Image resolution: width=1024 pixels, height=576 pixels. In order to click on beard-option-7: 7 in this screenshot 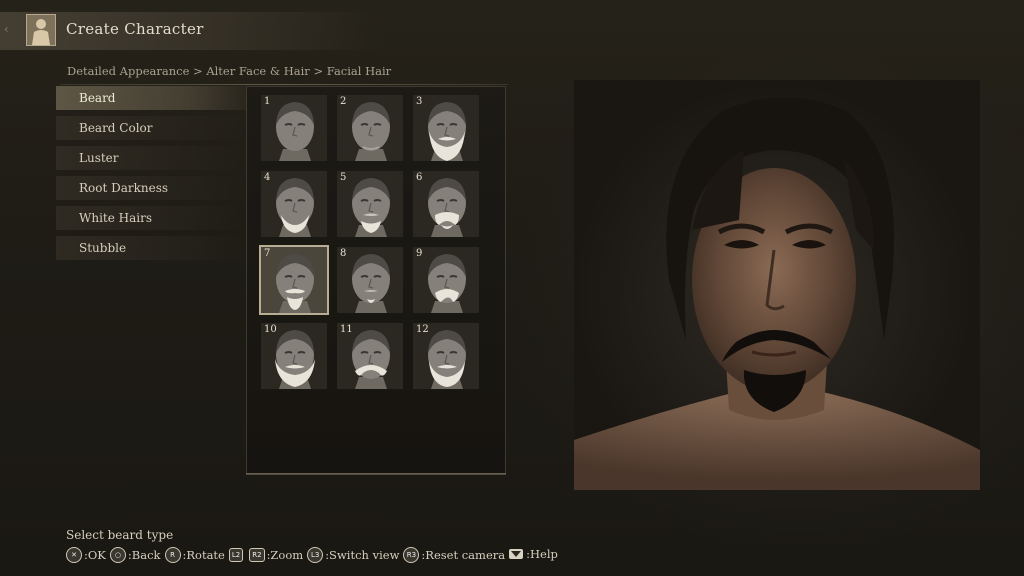, I will do `click(294, 280)`.